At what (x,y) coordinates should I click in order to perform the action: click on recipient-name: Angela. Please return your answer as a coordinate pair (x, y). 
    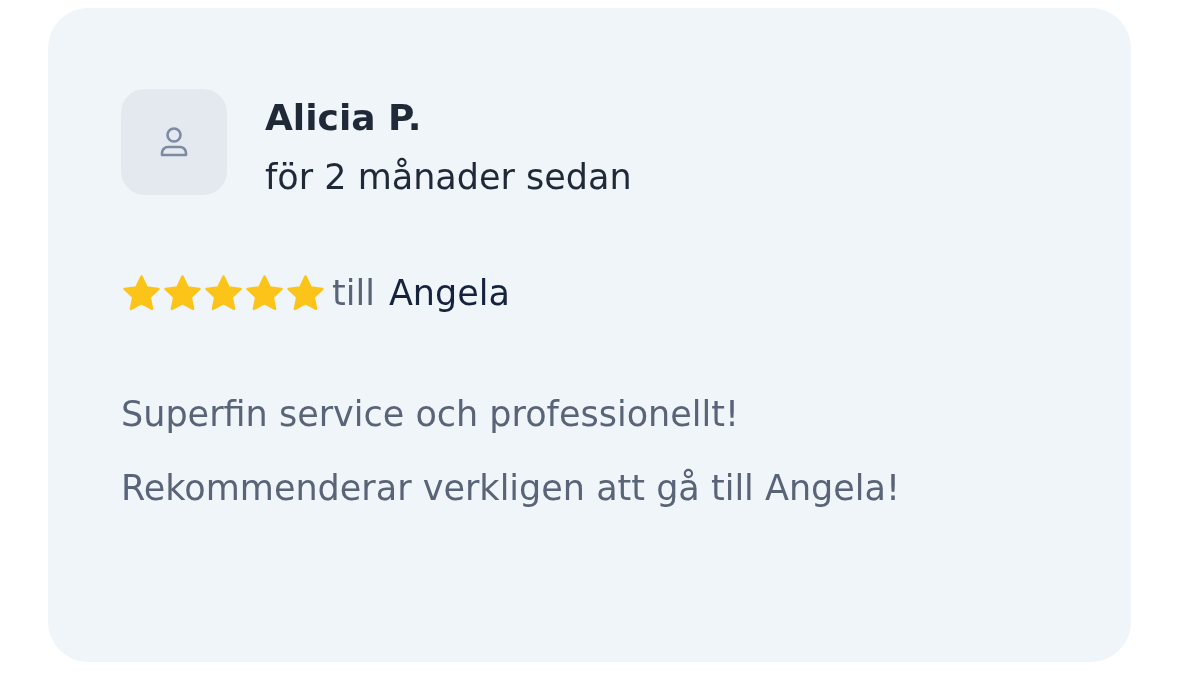
    Looking at the image, I should click on (449, 293).